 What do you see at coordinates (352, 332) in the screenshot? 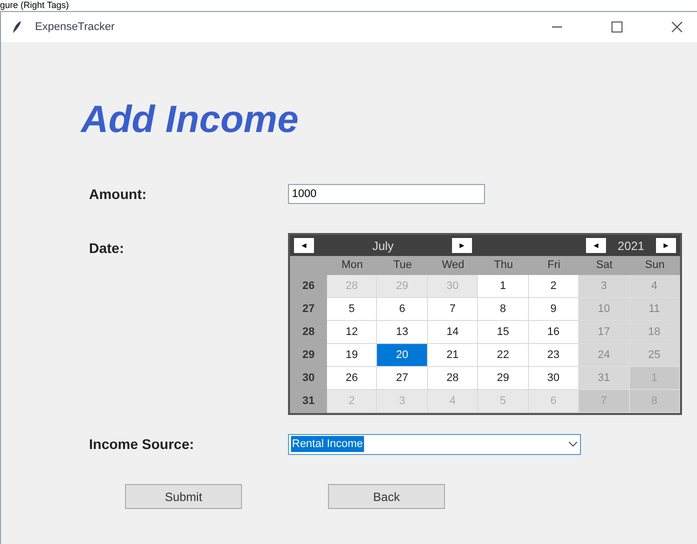
I see `calendar-day: 12` at bounding box center [352, 332].